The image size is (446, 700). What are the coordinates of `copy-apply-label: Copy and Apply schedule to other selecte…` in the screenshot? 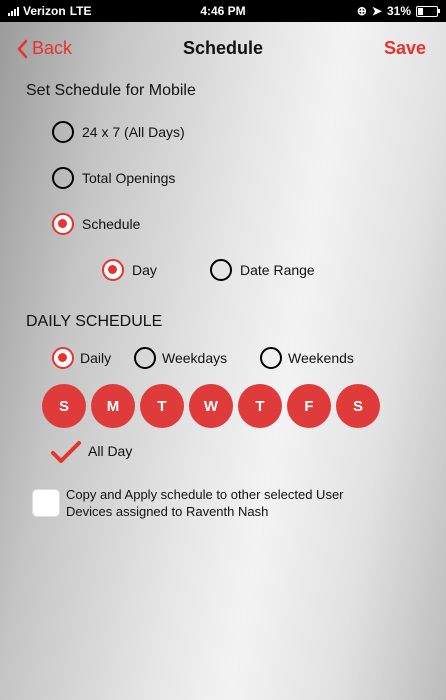 It's located at (241, 503).